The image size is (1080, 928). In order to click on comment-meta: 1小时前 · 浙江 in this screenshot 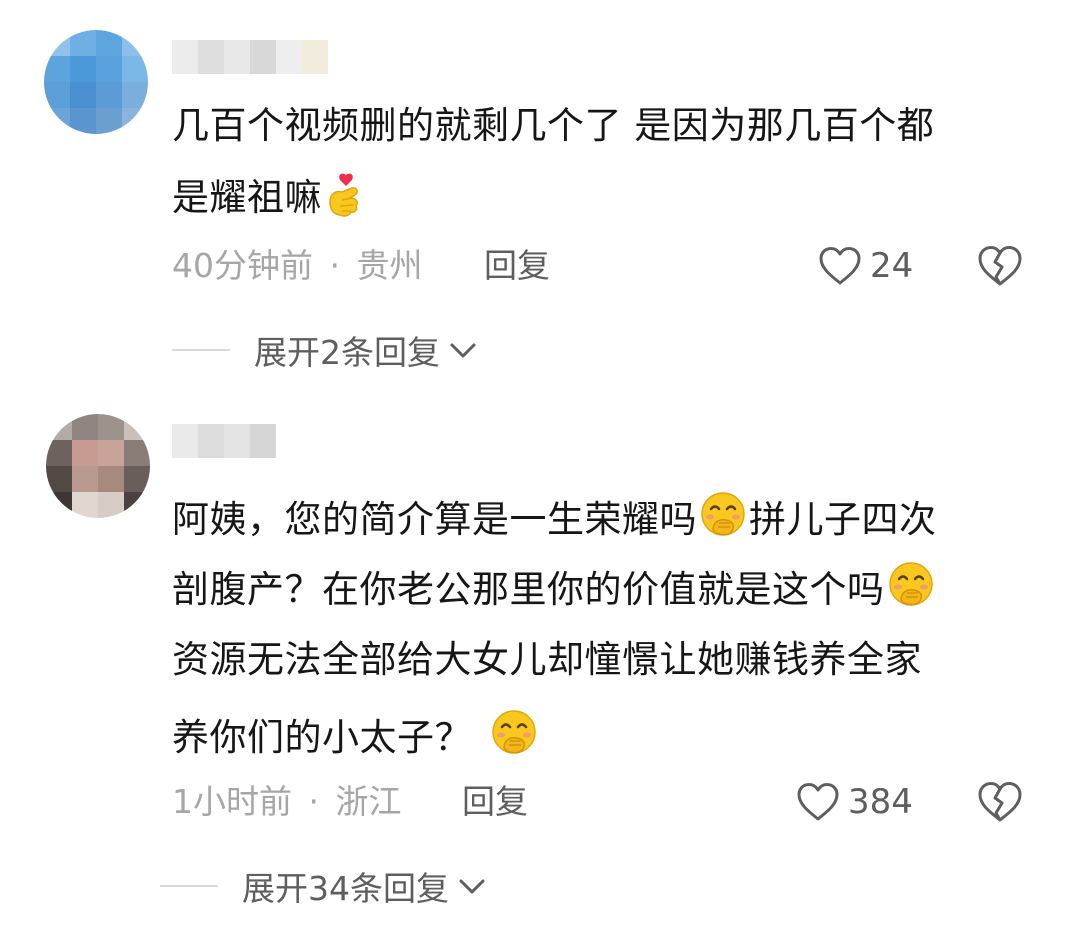, I will do `click(287, 802)`.